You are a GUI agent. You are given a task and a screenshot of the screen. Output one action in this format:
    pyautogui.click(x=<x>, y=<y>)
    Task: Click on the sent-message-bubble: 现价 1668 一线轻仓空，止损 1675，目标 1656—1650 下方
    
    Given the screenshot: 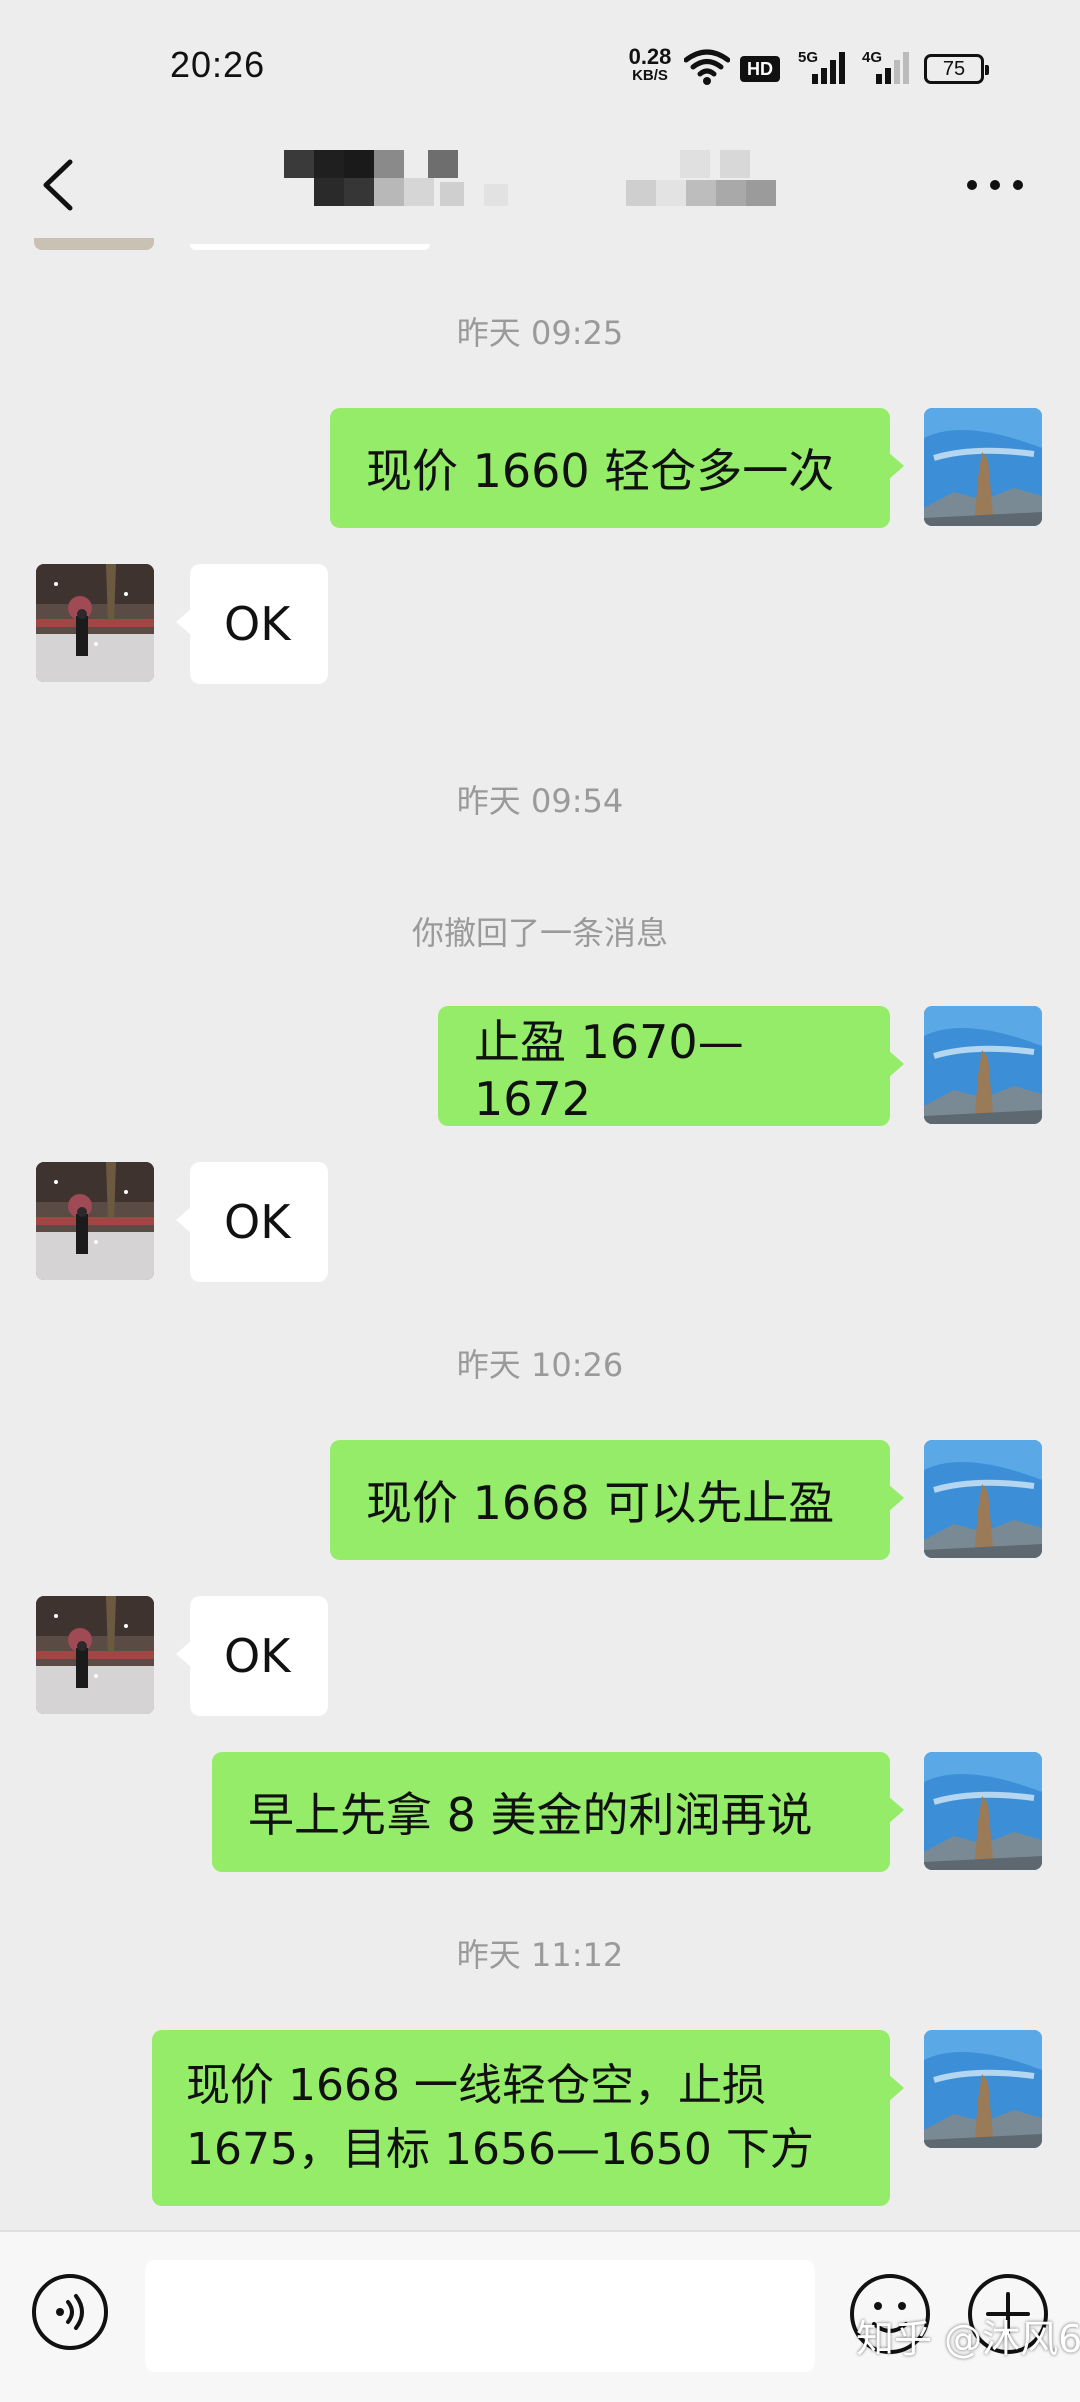 What is the action you would take?
    pyautogui.click(x=528, y=2118)
    